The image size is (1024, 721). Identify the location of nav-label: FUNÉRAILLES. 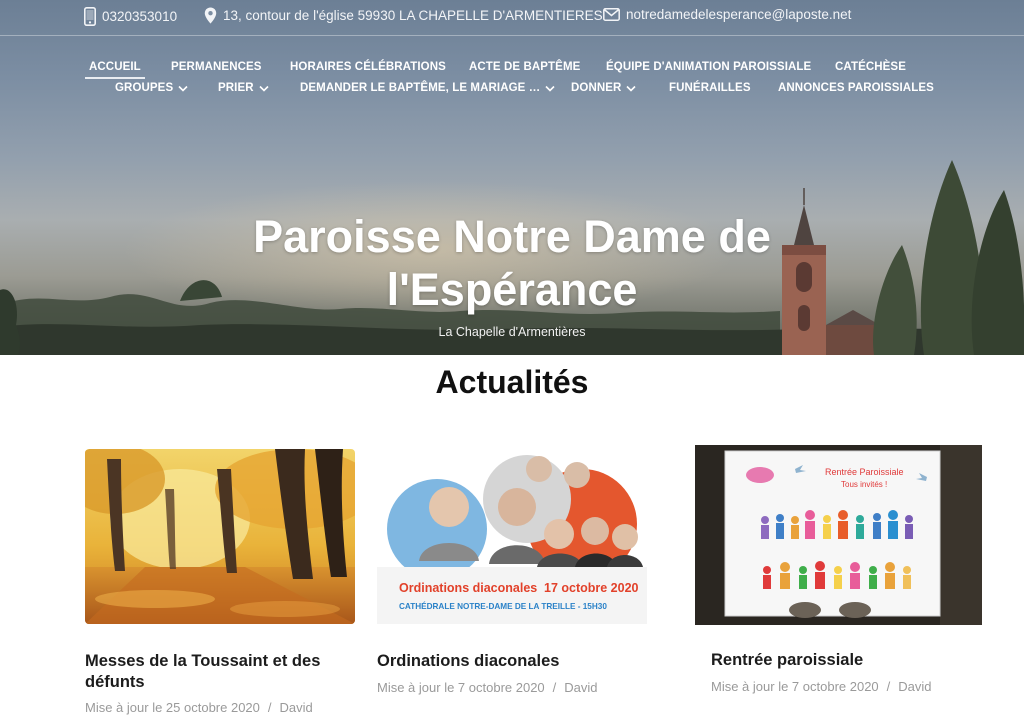
(710, 88).